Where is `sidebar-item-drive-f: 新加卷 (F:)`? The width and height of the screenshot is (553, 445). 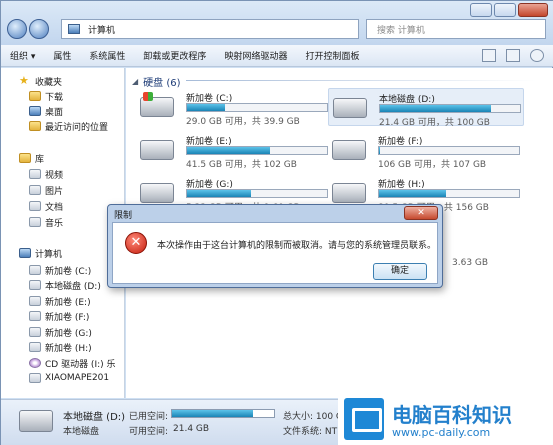 sidebar-item-drive-f: 新加卷 (F:) is located at coordinates (59, 316).